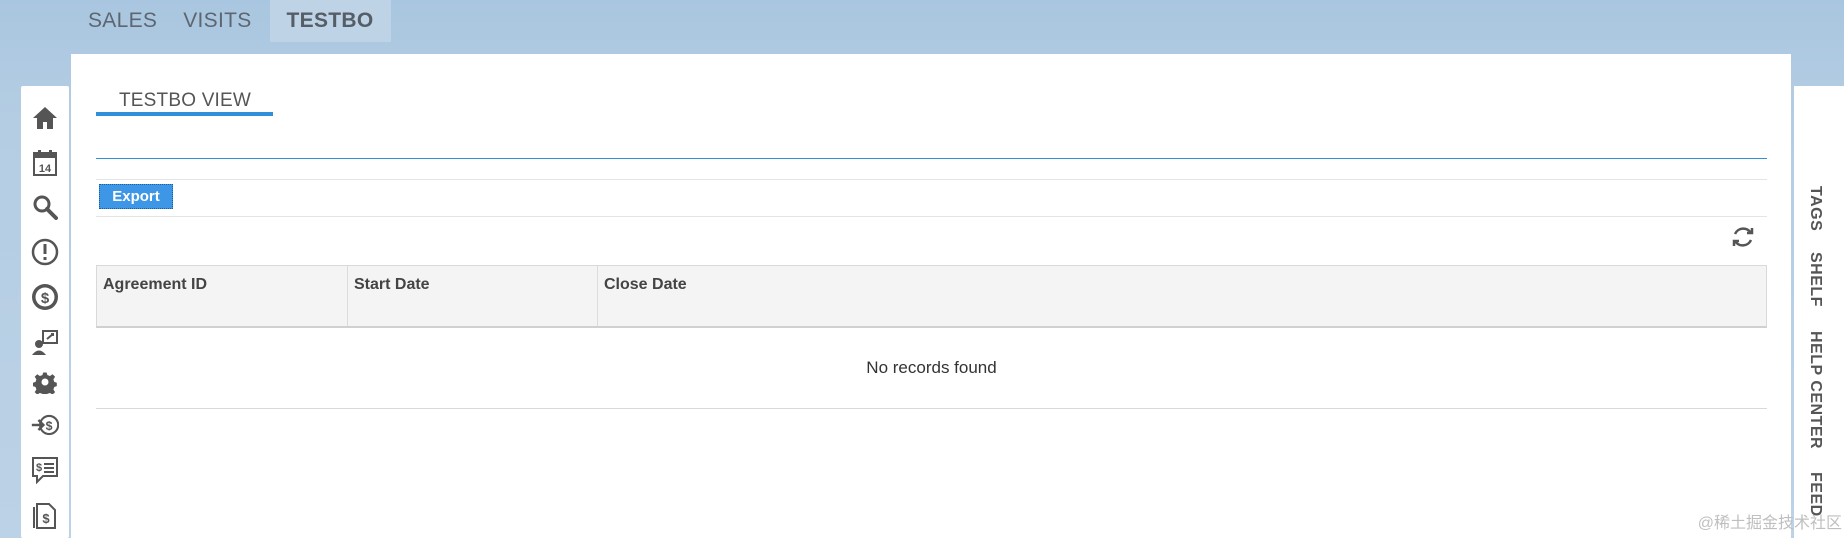  What do you see at coordinates (1815, 208) in the screenshot?
I see `right-tab-tags: TAGS` at bounding box center [1815, 208].